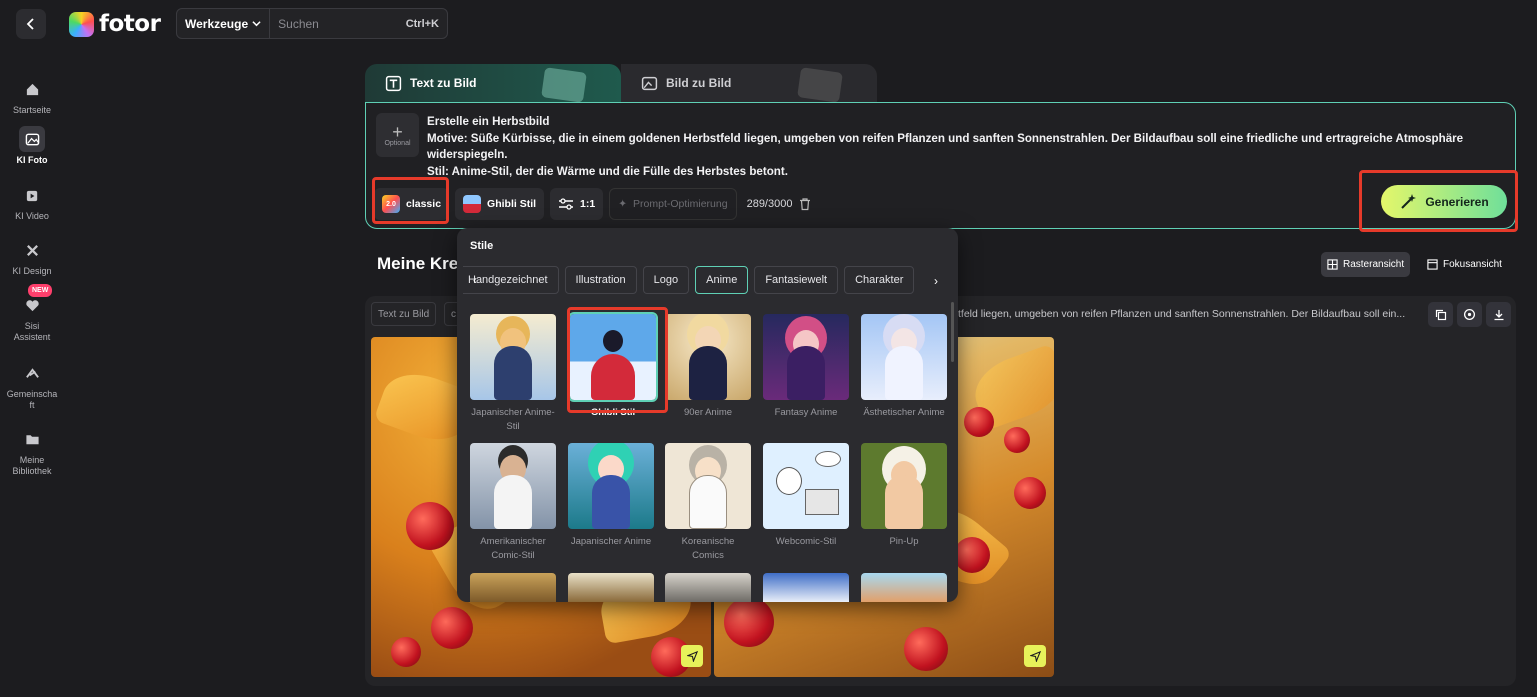  I want to click on fotor-logo: fotor, so click(115, 24).